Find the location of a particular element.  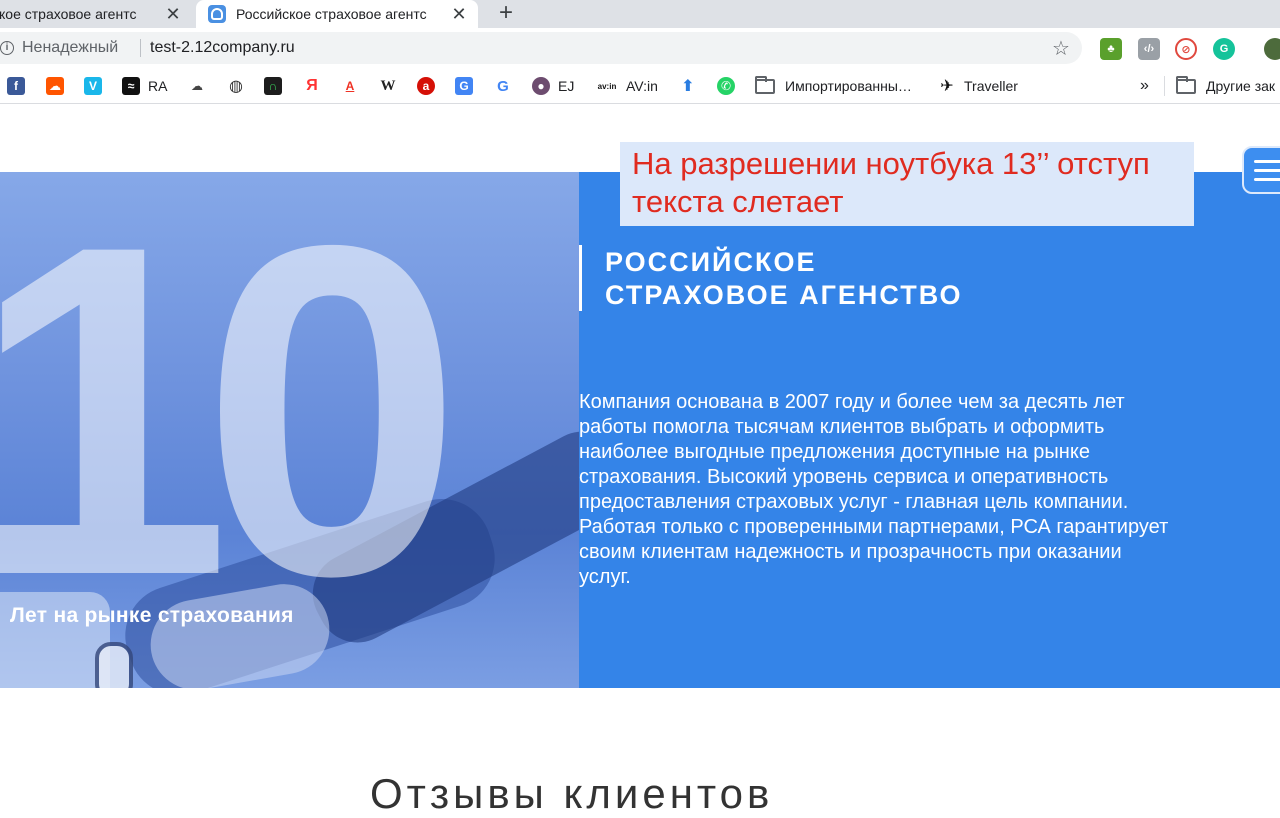

soundcloud-icon: ☁ is located at coordinates (55, 86).